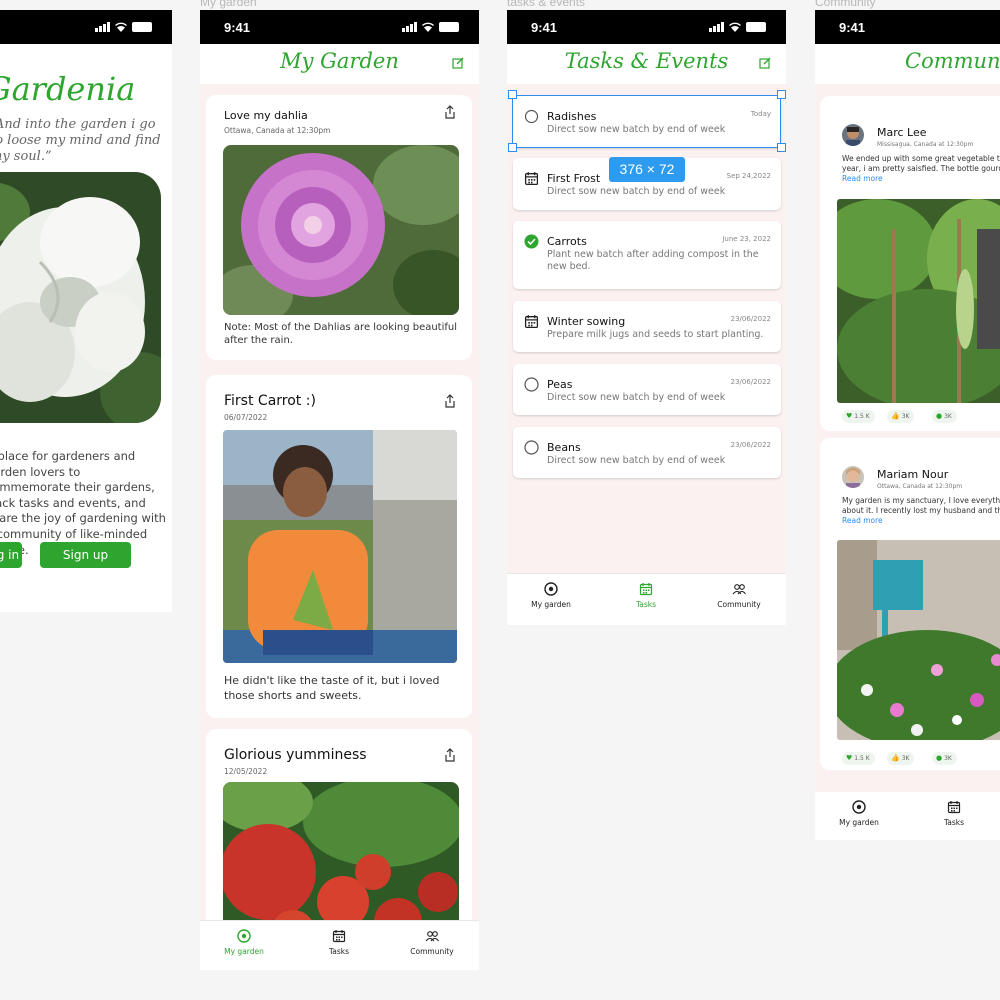 This screenshot has height=1000, width=1000. What do you see at coordinates (895, 416) in the screenshot?
I see `thumbs-up-icon: 👍` at bounding box center [895, 416].